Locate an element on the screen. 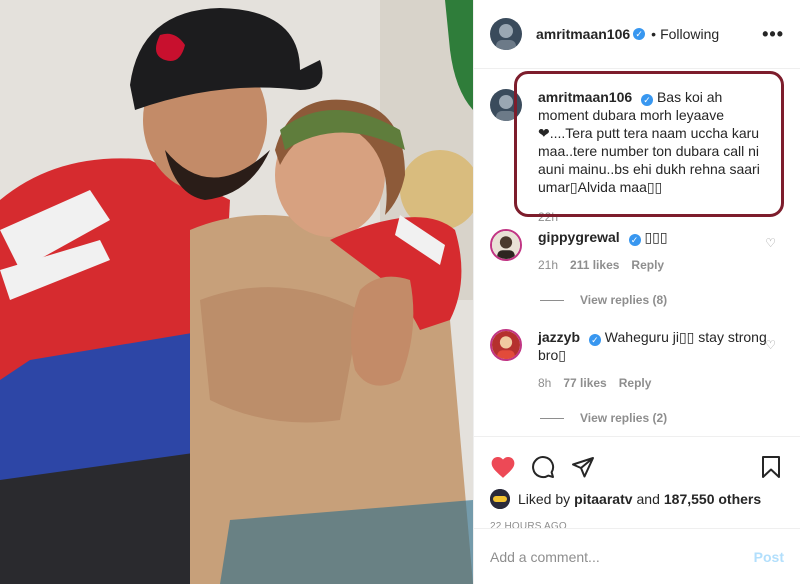 The image size is (800, 584). likes-count: 187,550 others is located at coordinates (712, 499).